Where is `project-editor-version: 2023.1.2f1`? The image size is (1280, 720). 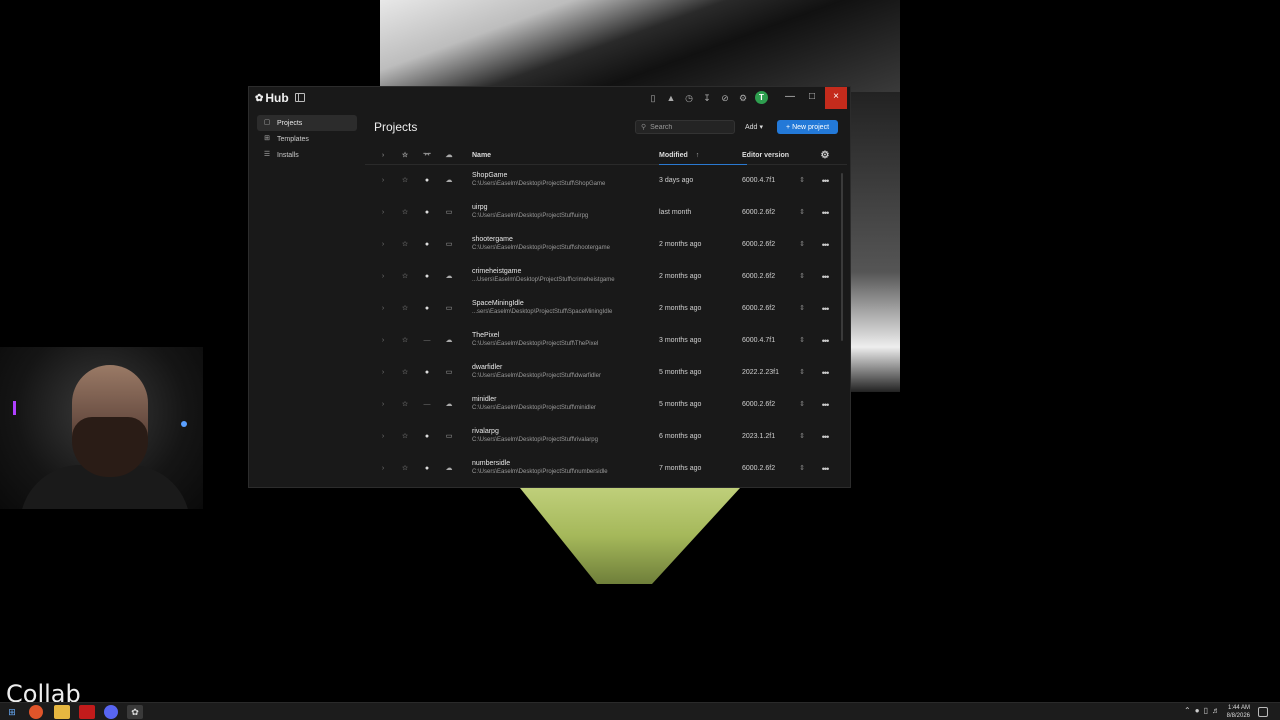
project-editor-version: 2023.1.2f1 is located at coordinates (772, 437).